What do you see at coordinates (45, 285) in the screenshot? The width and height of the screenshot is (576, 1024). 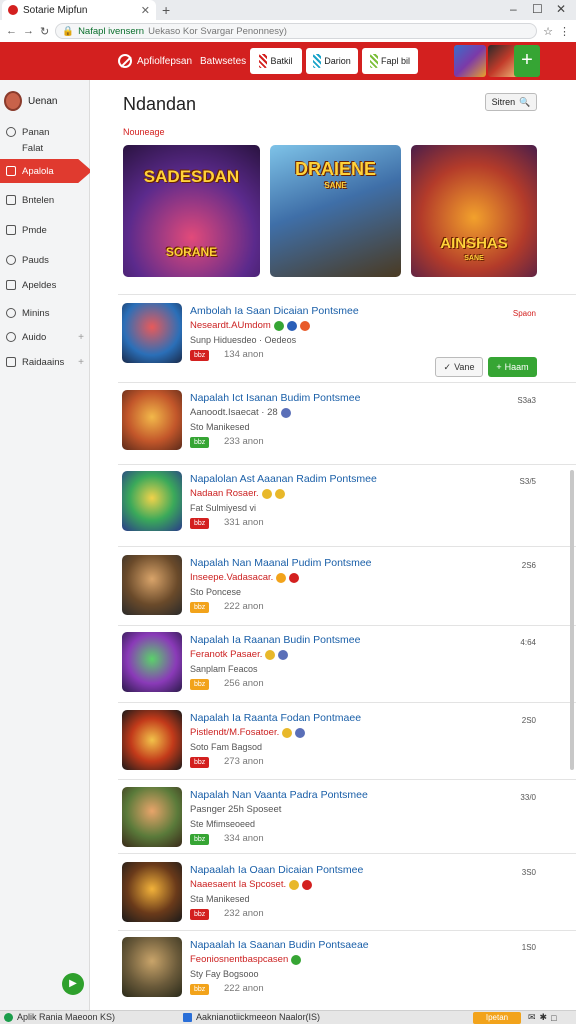 I see `sidebar-item-apeldes: Apeldes` at bounding box center [45, 285].